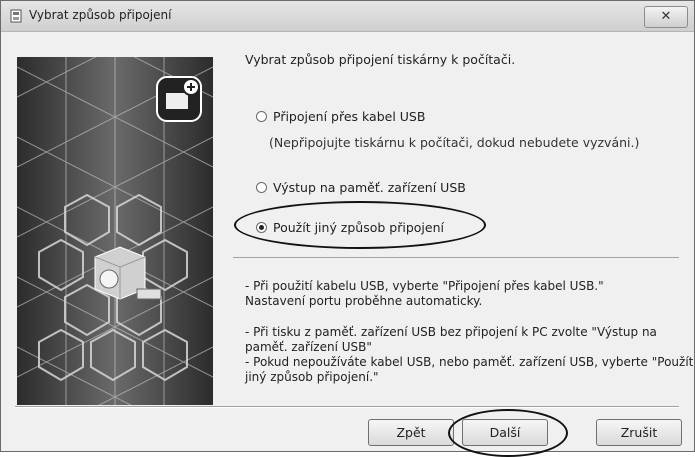 The width and height of the screenshot is (695, 457). What do you see at coordinates (666, 17) in the screenshot?
I see `close-button: ✕` at bounding box center [666, 17].